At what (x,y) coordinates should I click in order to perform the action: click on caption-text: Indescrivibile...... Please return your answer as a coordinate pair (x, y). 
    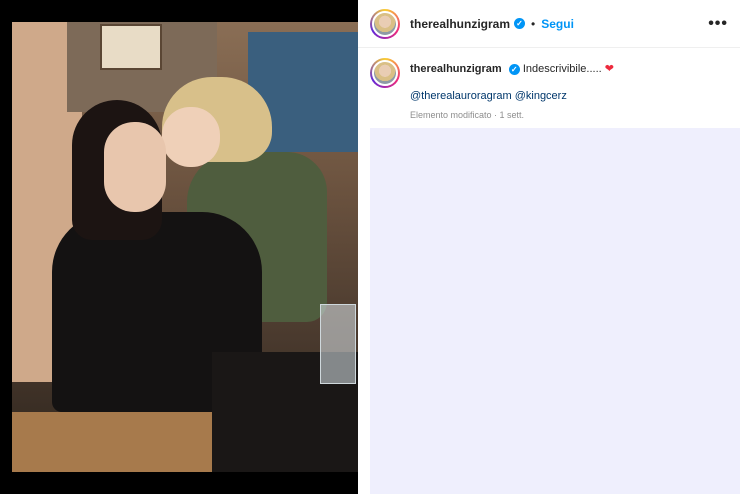
    Looking at the image, I should click on (562, 69).